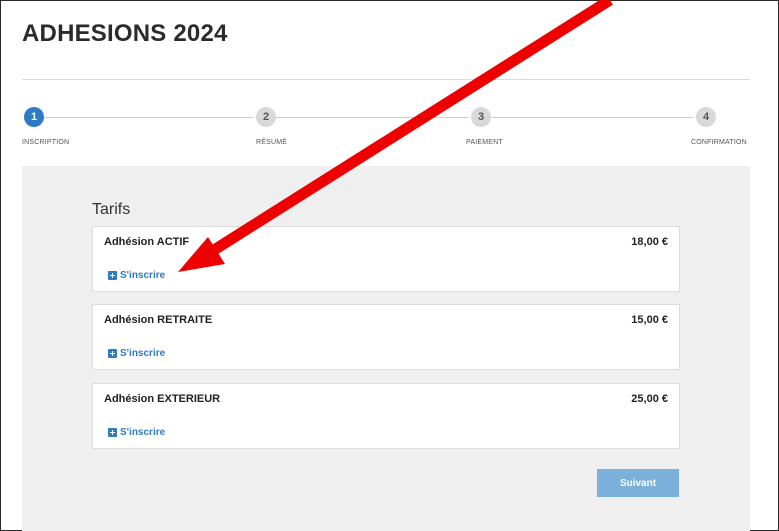 The image size is (779, 531). I want to click on step-1-circle: 1, so click(34, 117).